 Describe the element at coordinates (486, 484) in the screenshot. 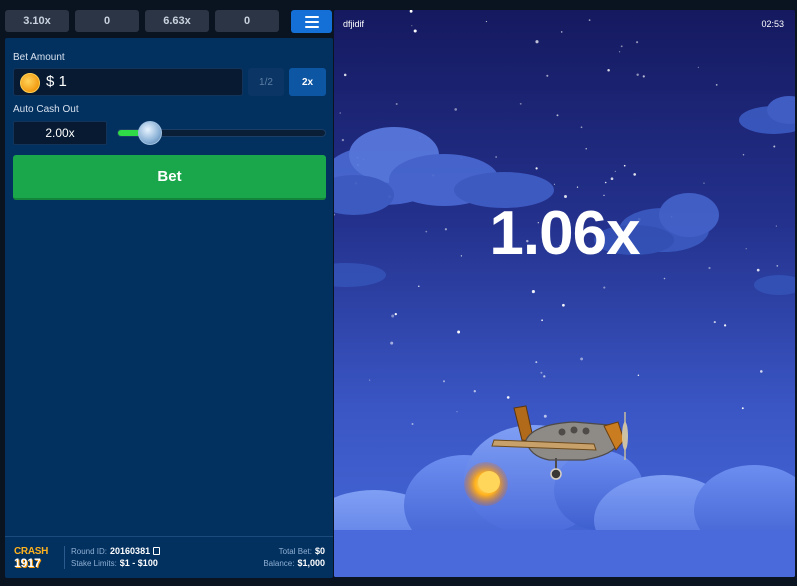

I see `fireball` at that location.